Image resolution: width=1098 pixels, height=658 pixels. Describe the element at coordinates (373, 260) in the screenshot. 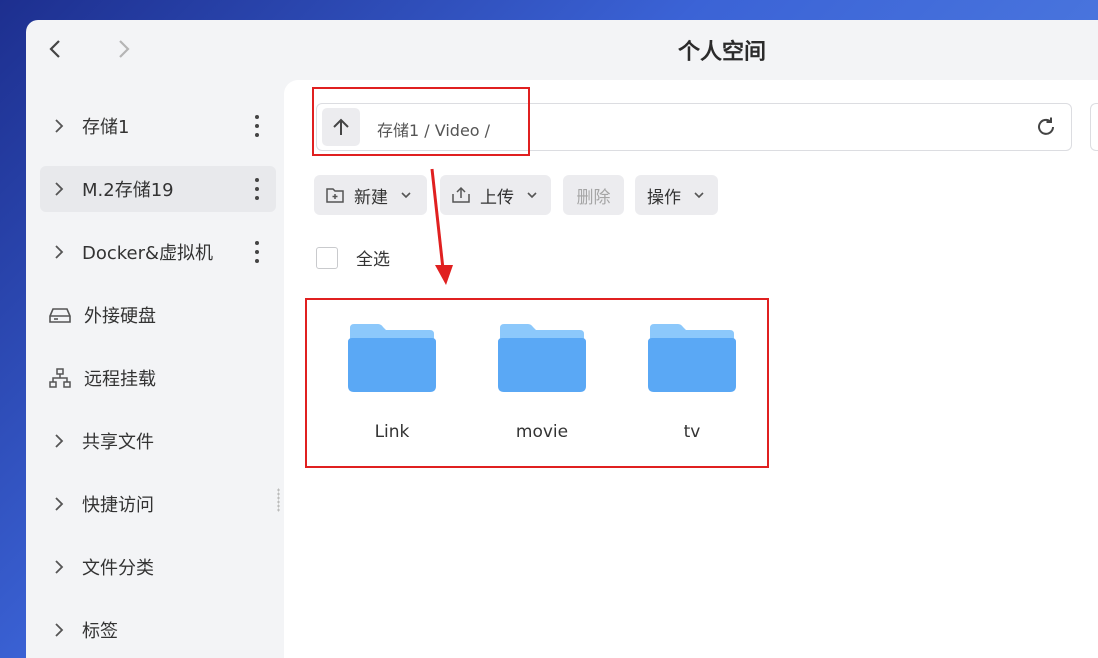

I see `select-all-label: 全选` at that location.